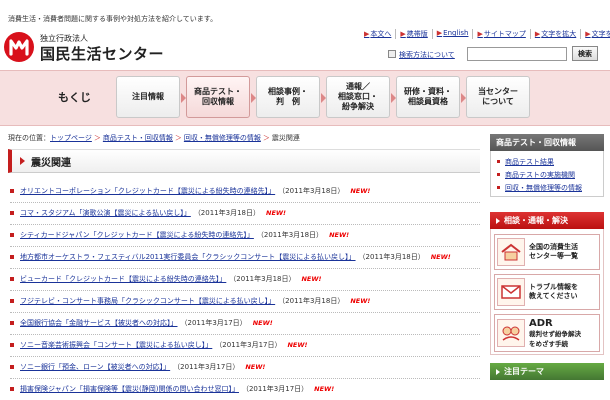  I want to click on promo-line: 裁判せず紛争解決, so click(555, 334).